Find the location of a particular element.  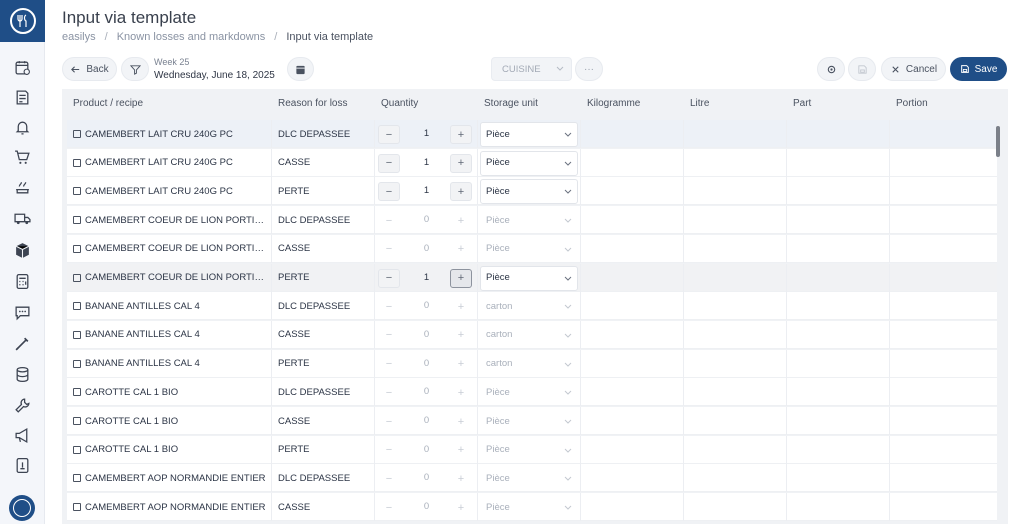

cooking-icon is located at coordinates (22, 187).